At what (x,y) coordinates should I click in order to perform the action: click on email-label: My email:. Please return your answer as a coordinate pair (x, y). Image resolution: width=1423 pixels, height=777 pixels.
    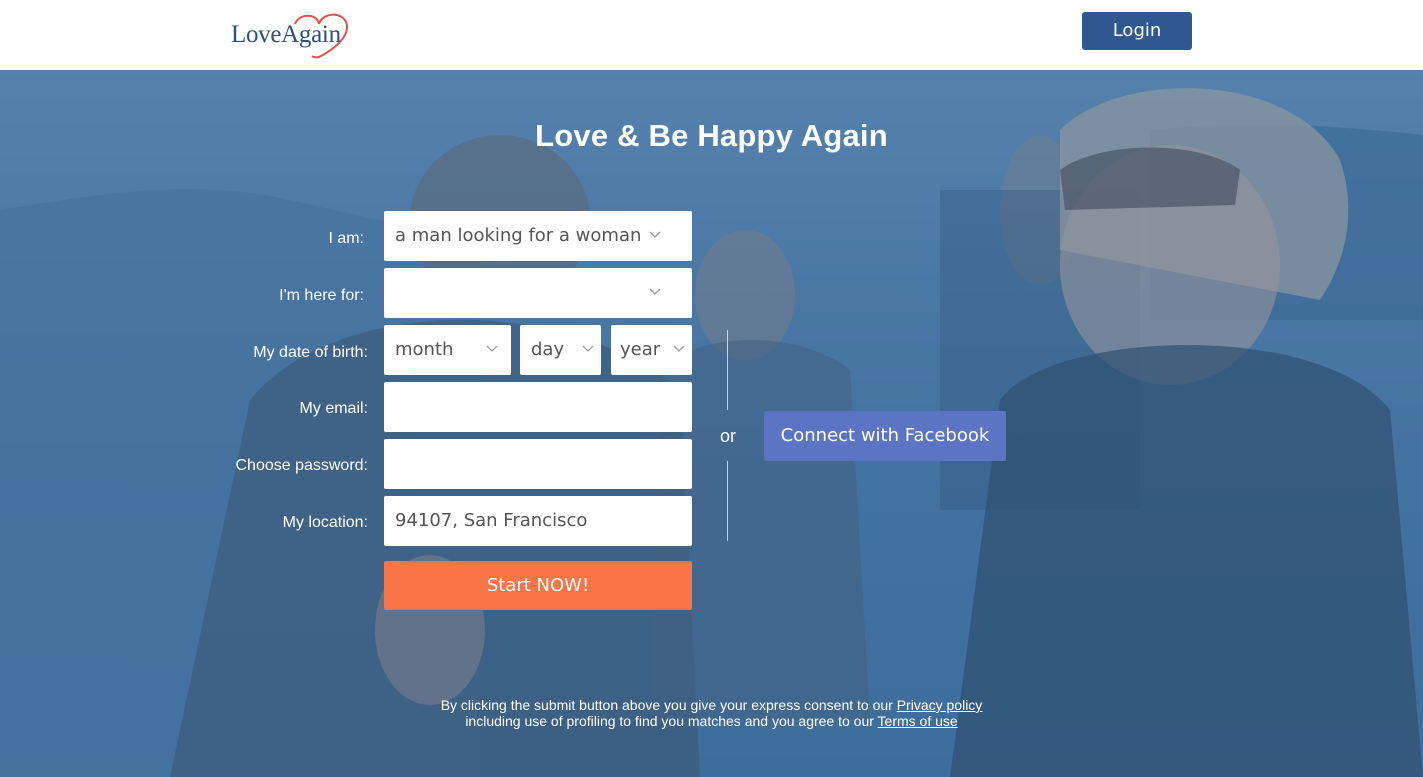
    Looking at the image, I should click on (333, 408).